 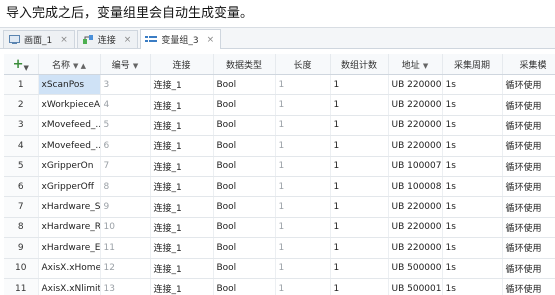 I want to click on name-cell: xGripperOn, so click(x=69, y=166).